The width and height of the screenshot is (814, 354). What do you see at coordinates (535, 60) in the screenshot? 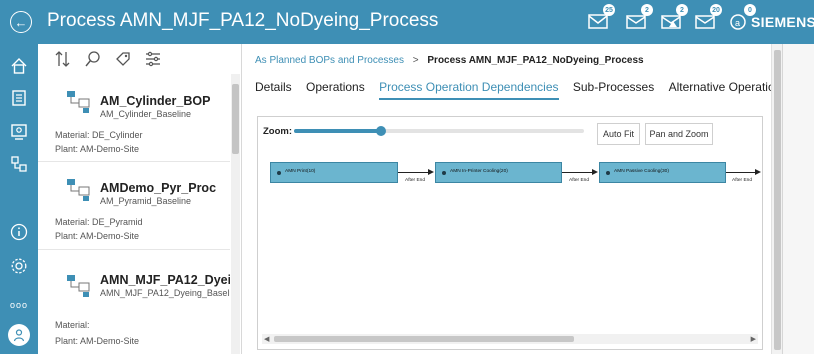
I see `breadcrumb-current: Process AMN_MJF_PA12_NoDyeing_Process` at bounding box center [535, 60].